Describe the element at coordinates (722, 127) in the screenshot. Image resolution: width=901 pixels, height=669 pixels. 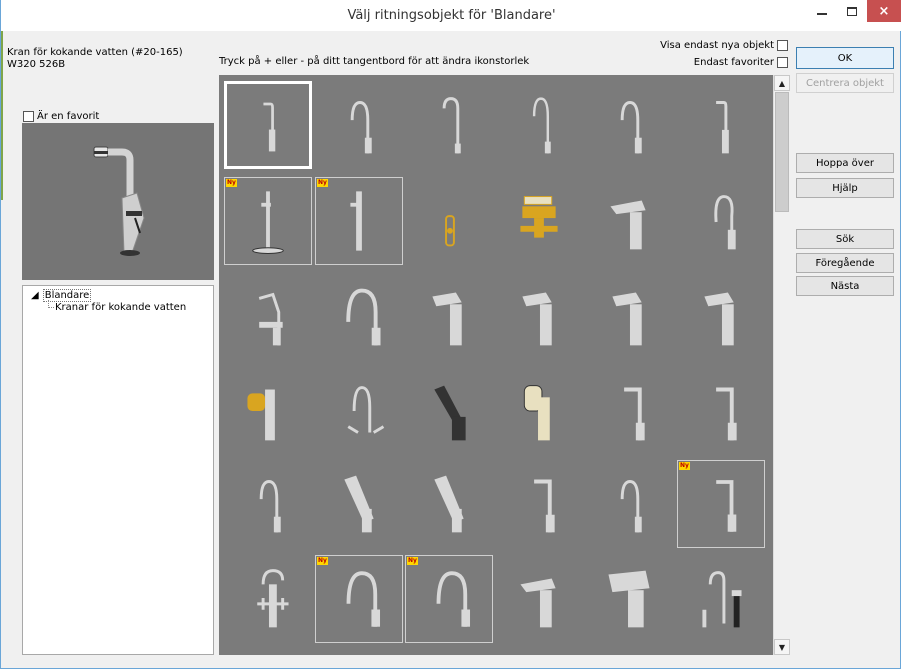
I see `tall-faucet-icon` at that location.